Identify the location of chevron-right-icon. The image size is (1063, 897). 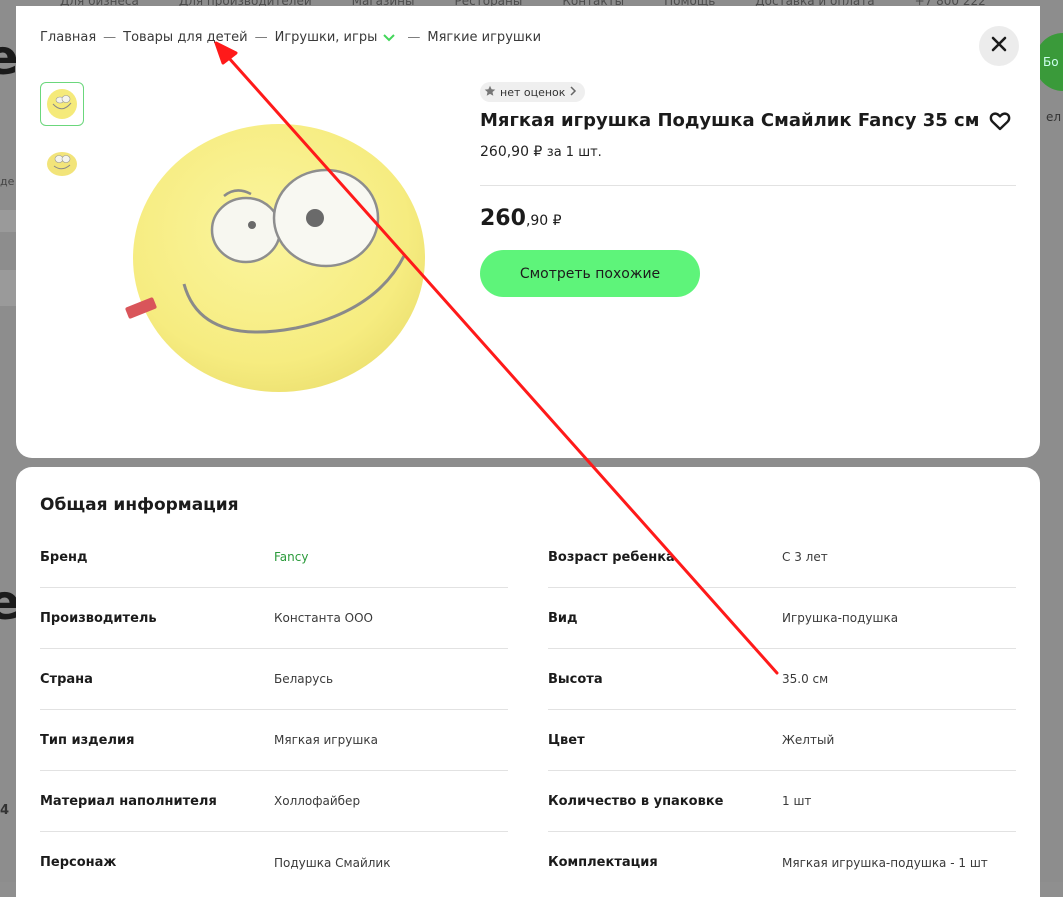
(573, 92).